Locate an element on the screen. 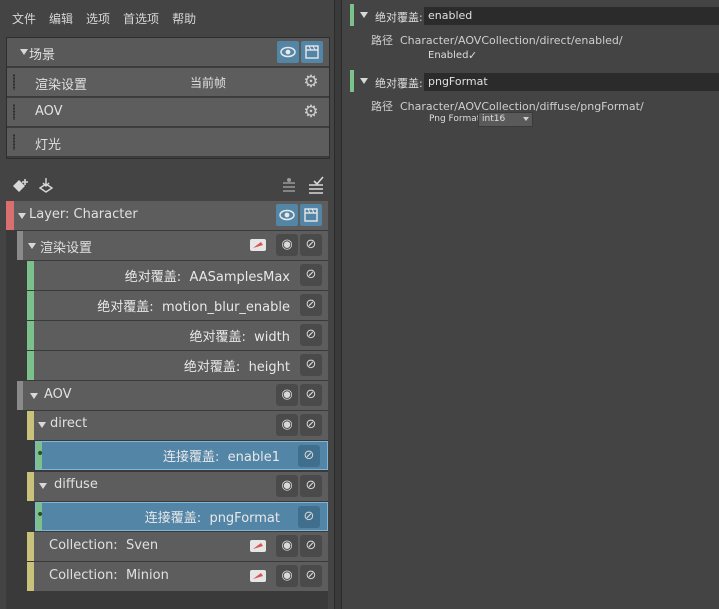 This screenshot has height=609, width=719. override-row: 绝对覆盖: width ⊘ is located at coordinates (177, 335).